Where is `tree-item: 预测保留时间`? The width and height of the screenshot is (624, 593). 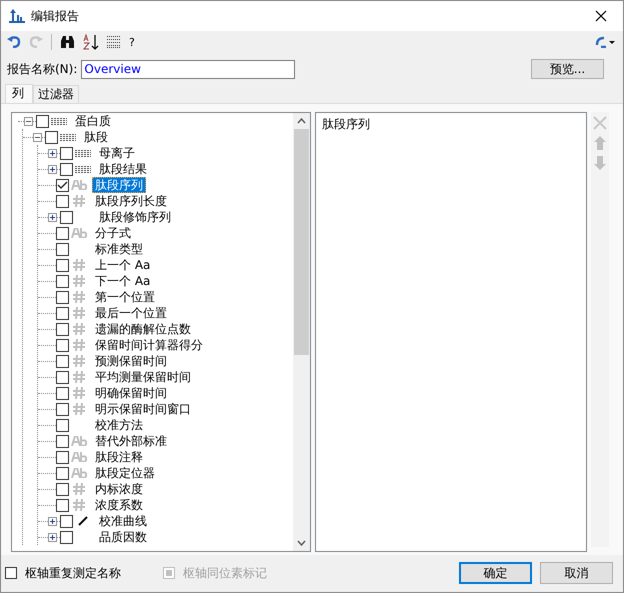 tree-item: 预测保留时间 is located at coordinates (131, 361).